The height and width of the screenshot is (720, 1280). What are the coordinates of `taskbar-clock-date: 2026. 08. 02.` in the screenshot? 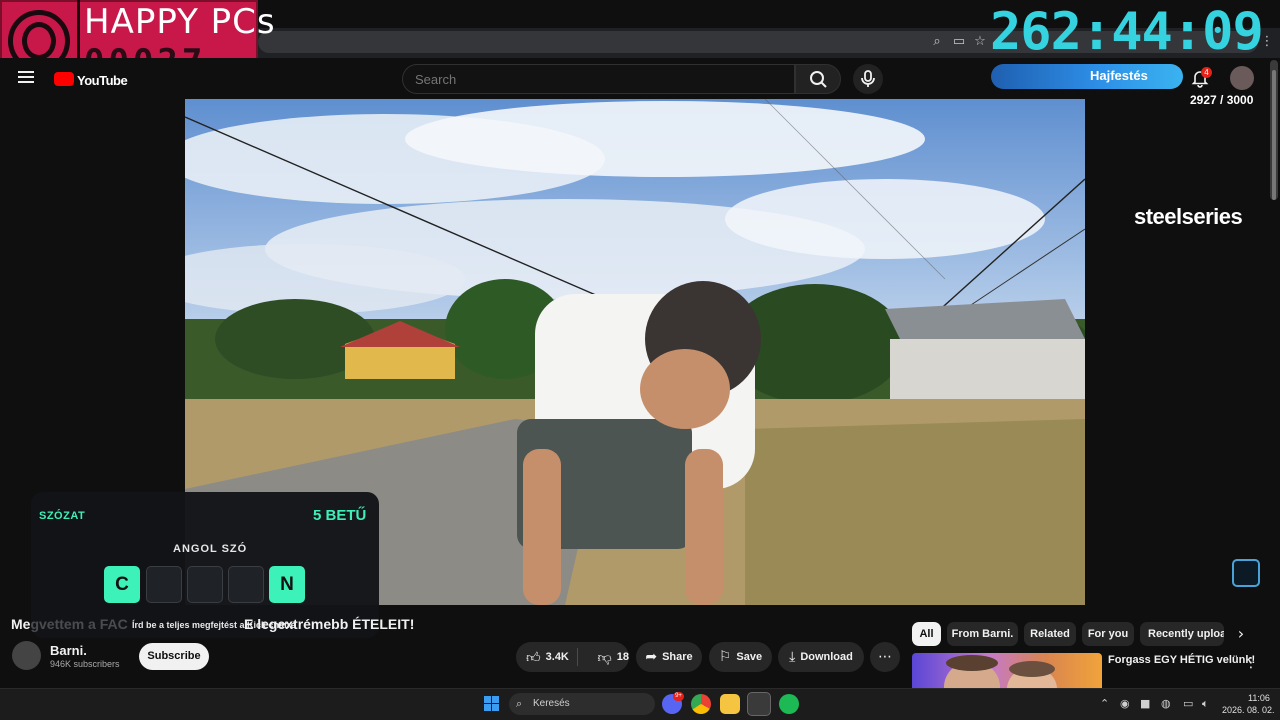 It's located at (1248, 710).